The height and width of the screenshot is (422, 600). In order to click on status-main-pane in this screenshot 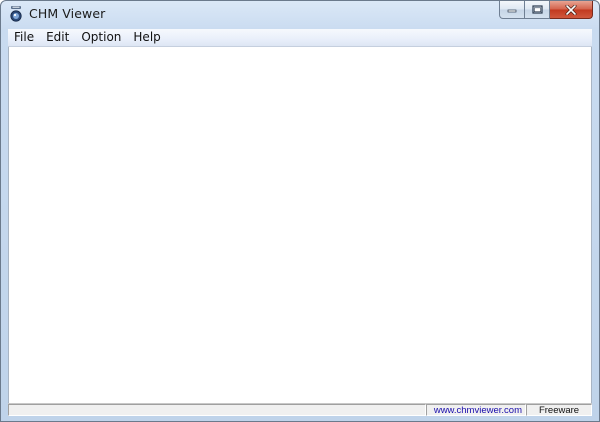, I will do `click(217, 410)`.